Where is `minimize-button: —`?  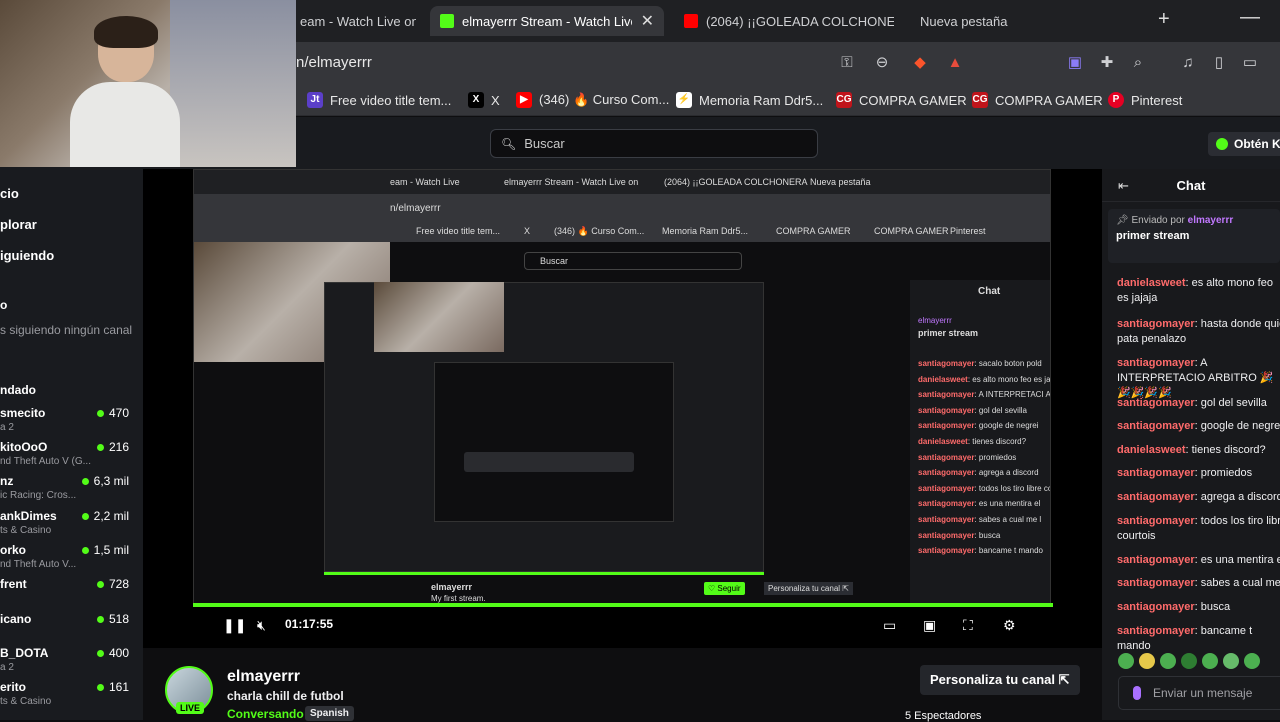 minimize-button: — is located at coordinates (1250, 17).